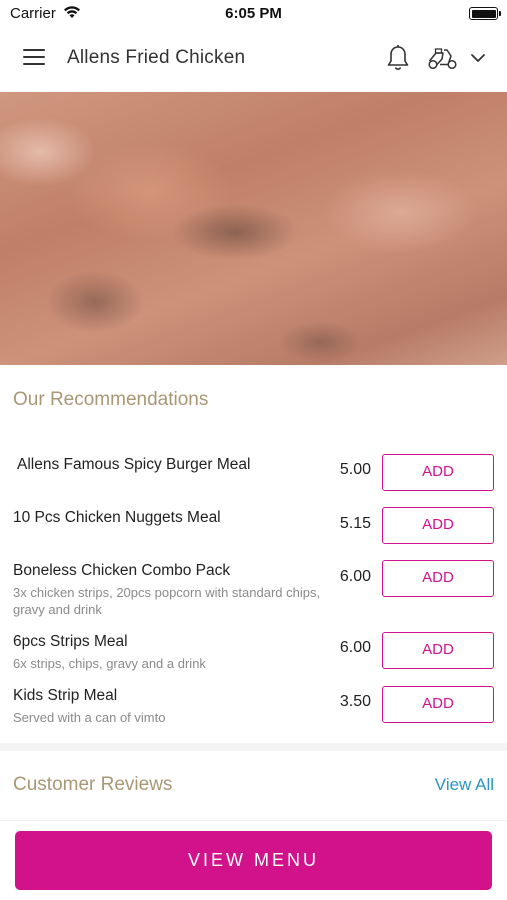 This screenshot has width=507, height=900. Describe the element at coordinates (117, 517) in the screenshot. I see `item-name: 10 Pcs Chicken Nuggets Meal` at that location.